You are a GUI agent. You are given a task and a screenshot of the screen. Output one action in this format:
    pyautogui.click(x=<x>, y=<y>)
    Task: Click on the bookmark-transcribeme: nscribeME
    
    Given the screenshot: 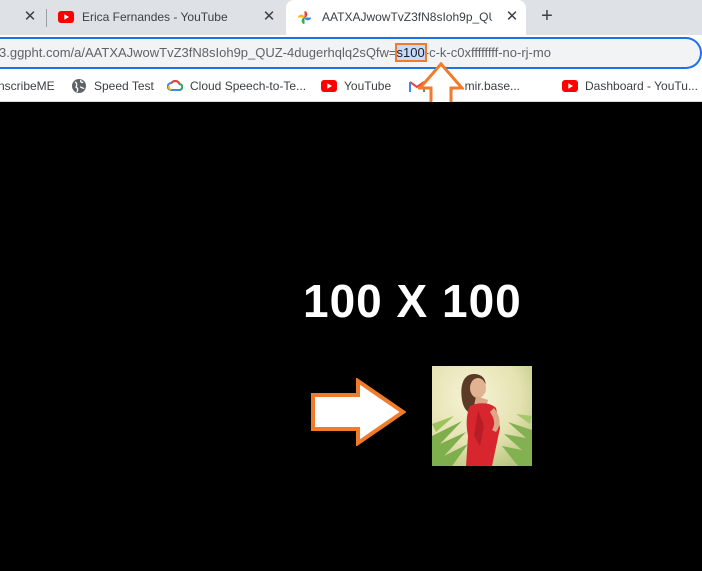 What is the action you would take?
    pyautogui.click(x=27, y=86)
    